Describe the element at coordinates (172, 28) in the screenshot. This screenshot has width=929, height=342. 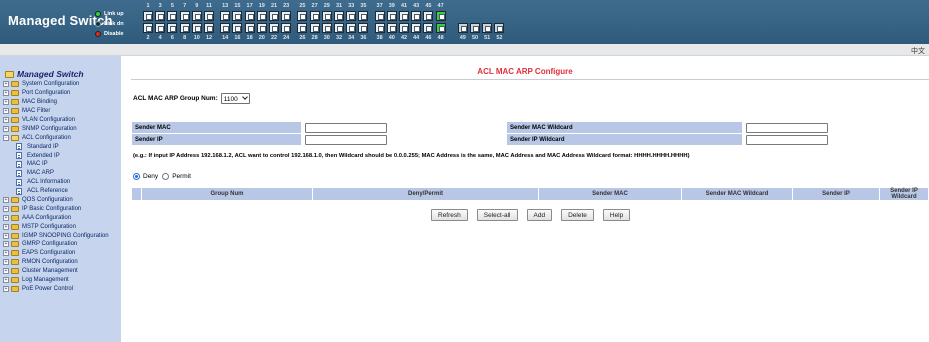
I see `port-6-icon` at that location.